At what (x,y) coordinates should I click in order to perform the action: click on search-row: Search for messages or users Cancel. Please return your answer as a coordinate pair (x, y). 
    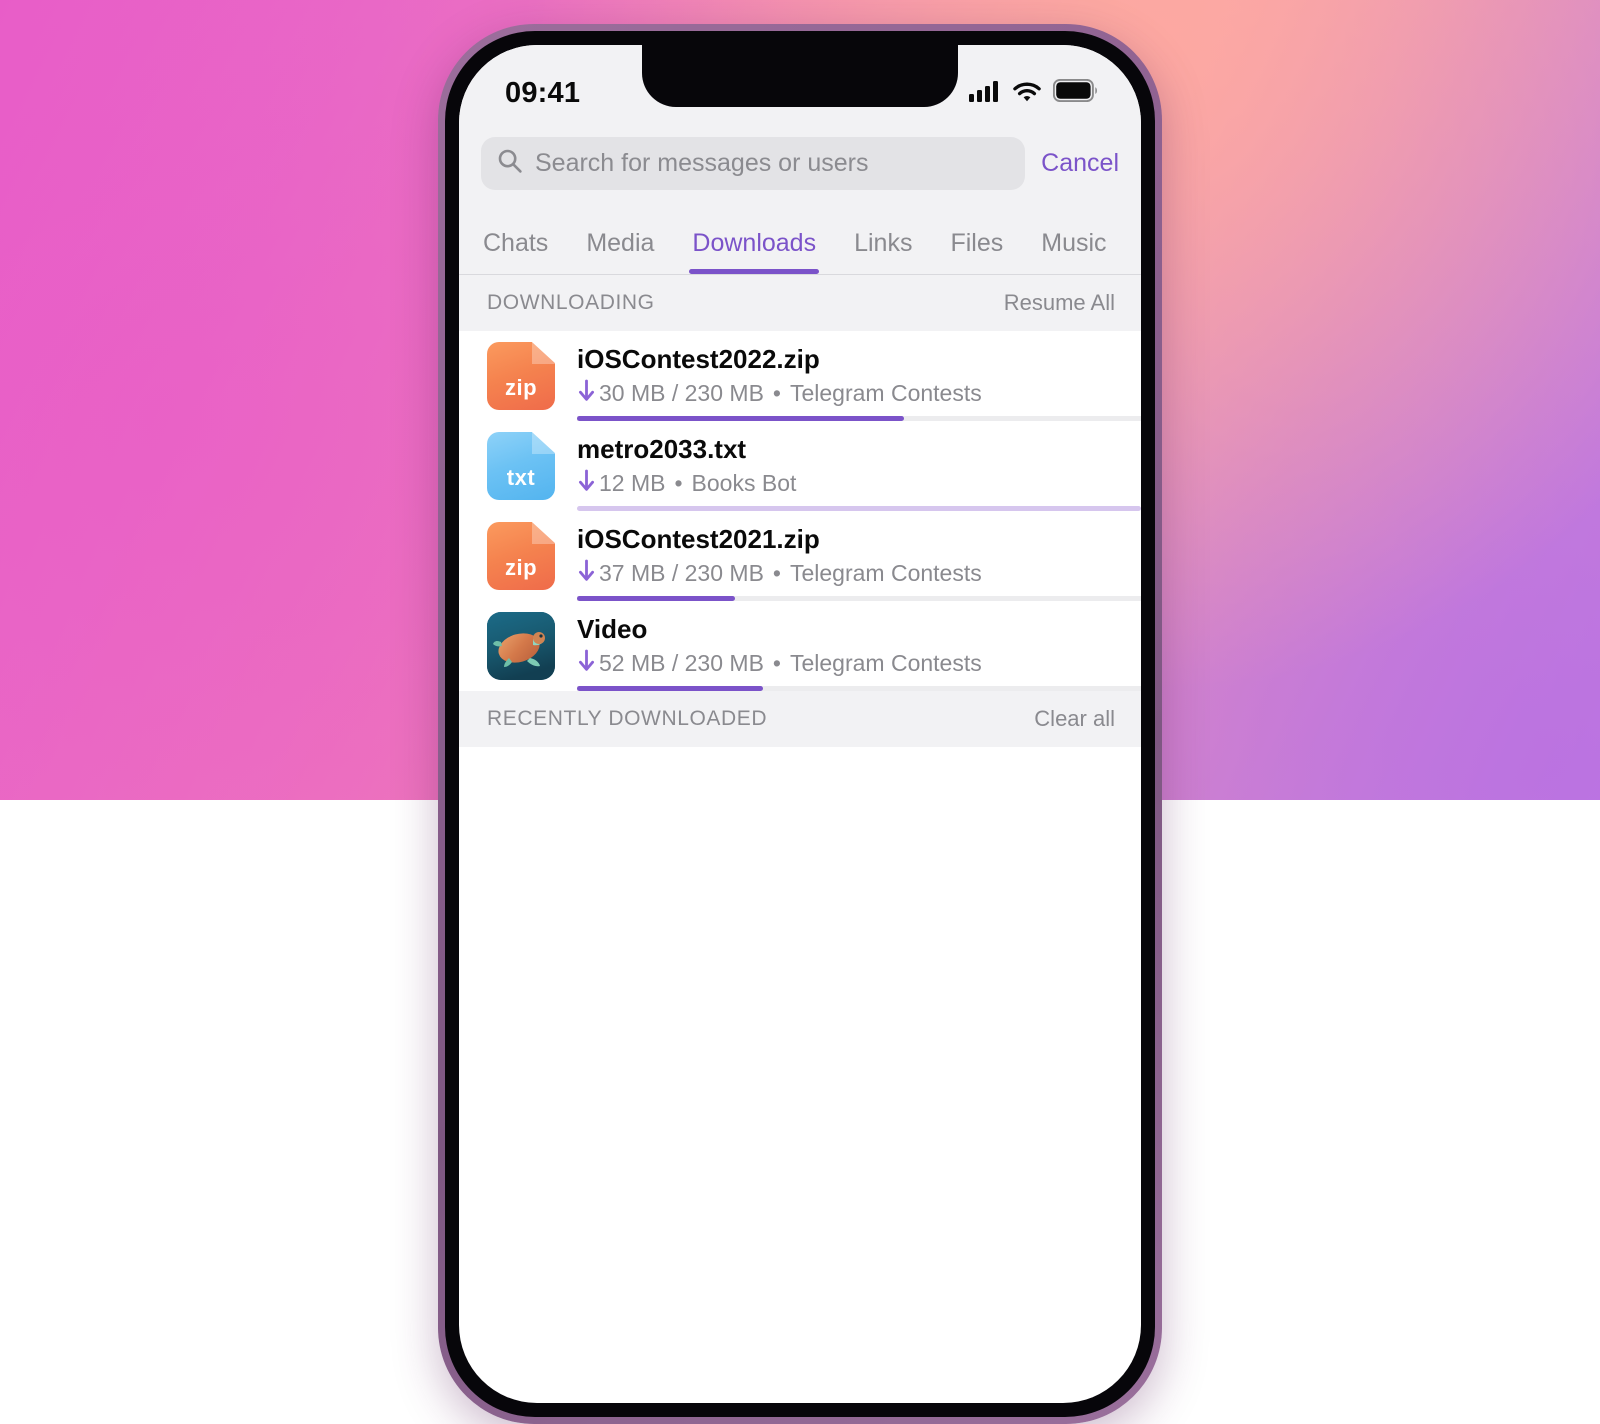
    Looking at the image, I should click on (800, 164).